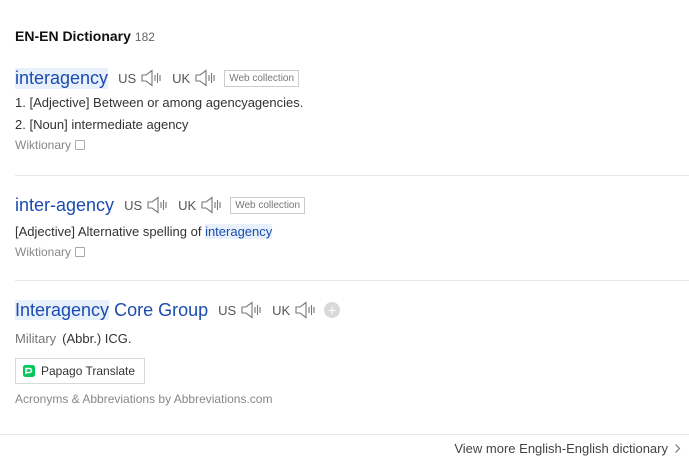 Image resolution: width=689 pixels, height=465 pixels. What do you see at coordinates (159, 309) in the screenshot?
I see `entry-term-rest: Core Group` at bounding box center [159, 309].